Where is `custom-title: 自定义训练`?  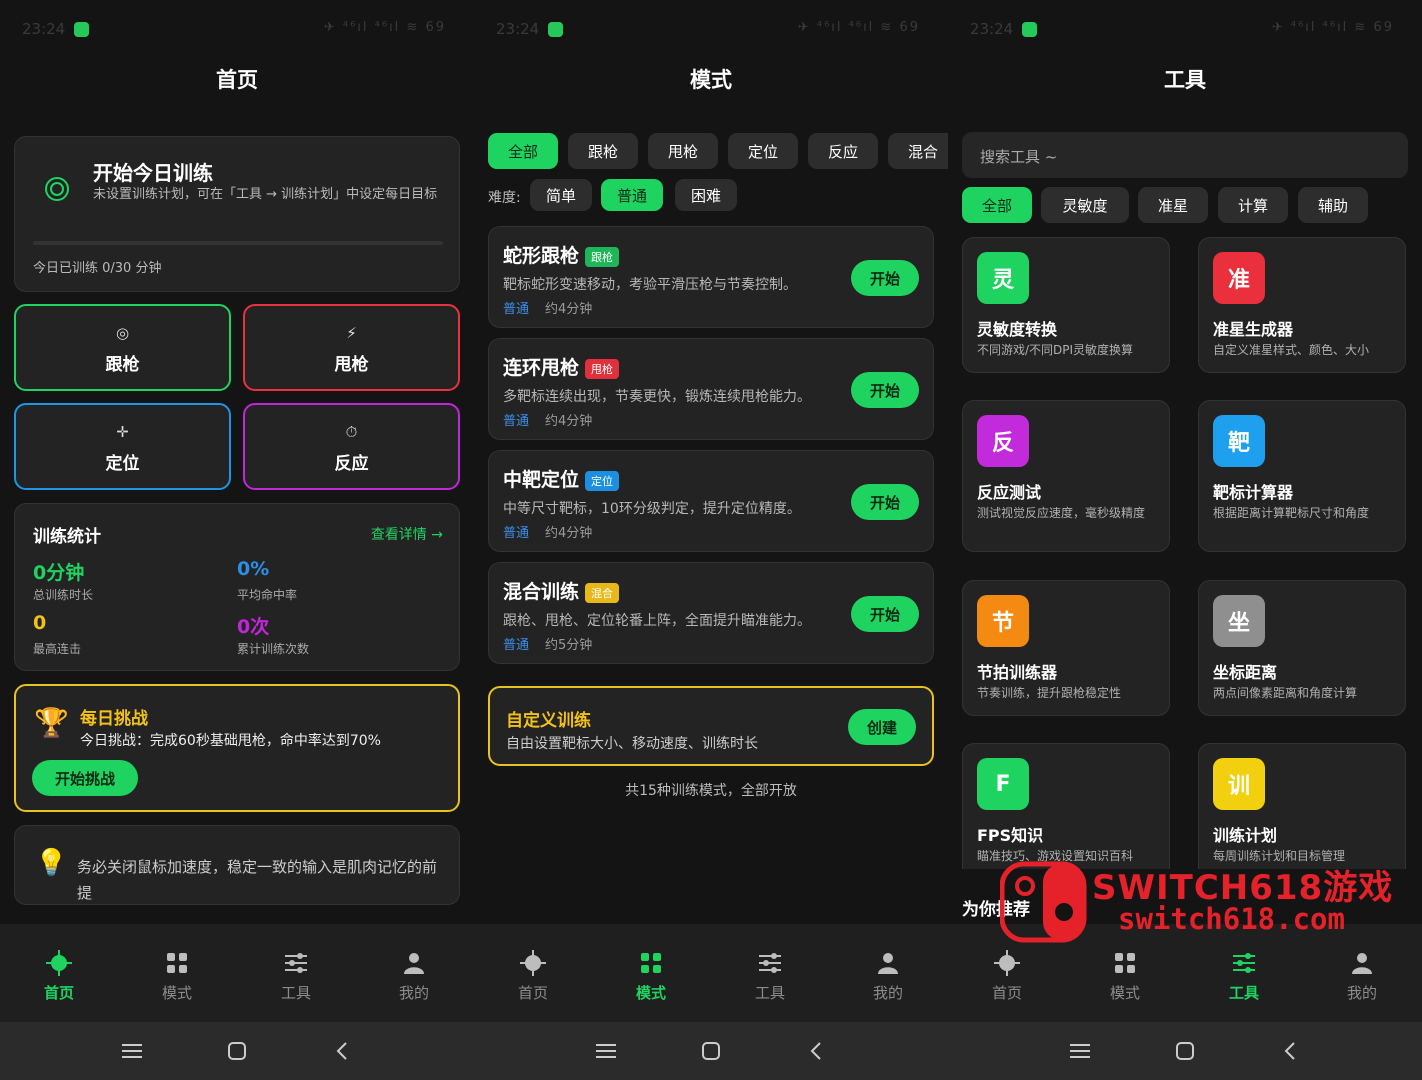 custom-title: 自定义训练 is located at coordinates (548, 721).